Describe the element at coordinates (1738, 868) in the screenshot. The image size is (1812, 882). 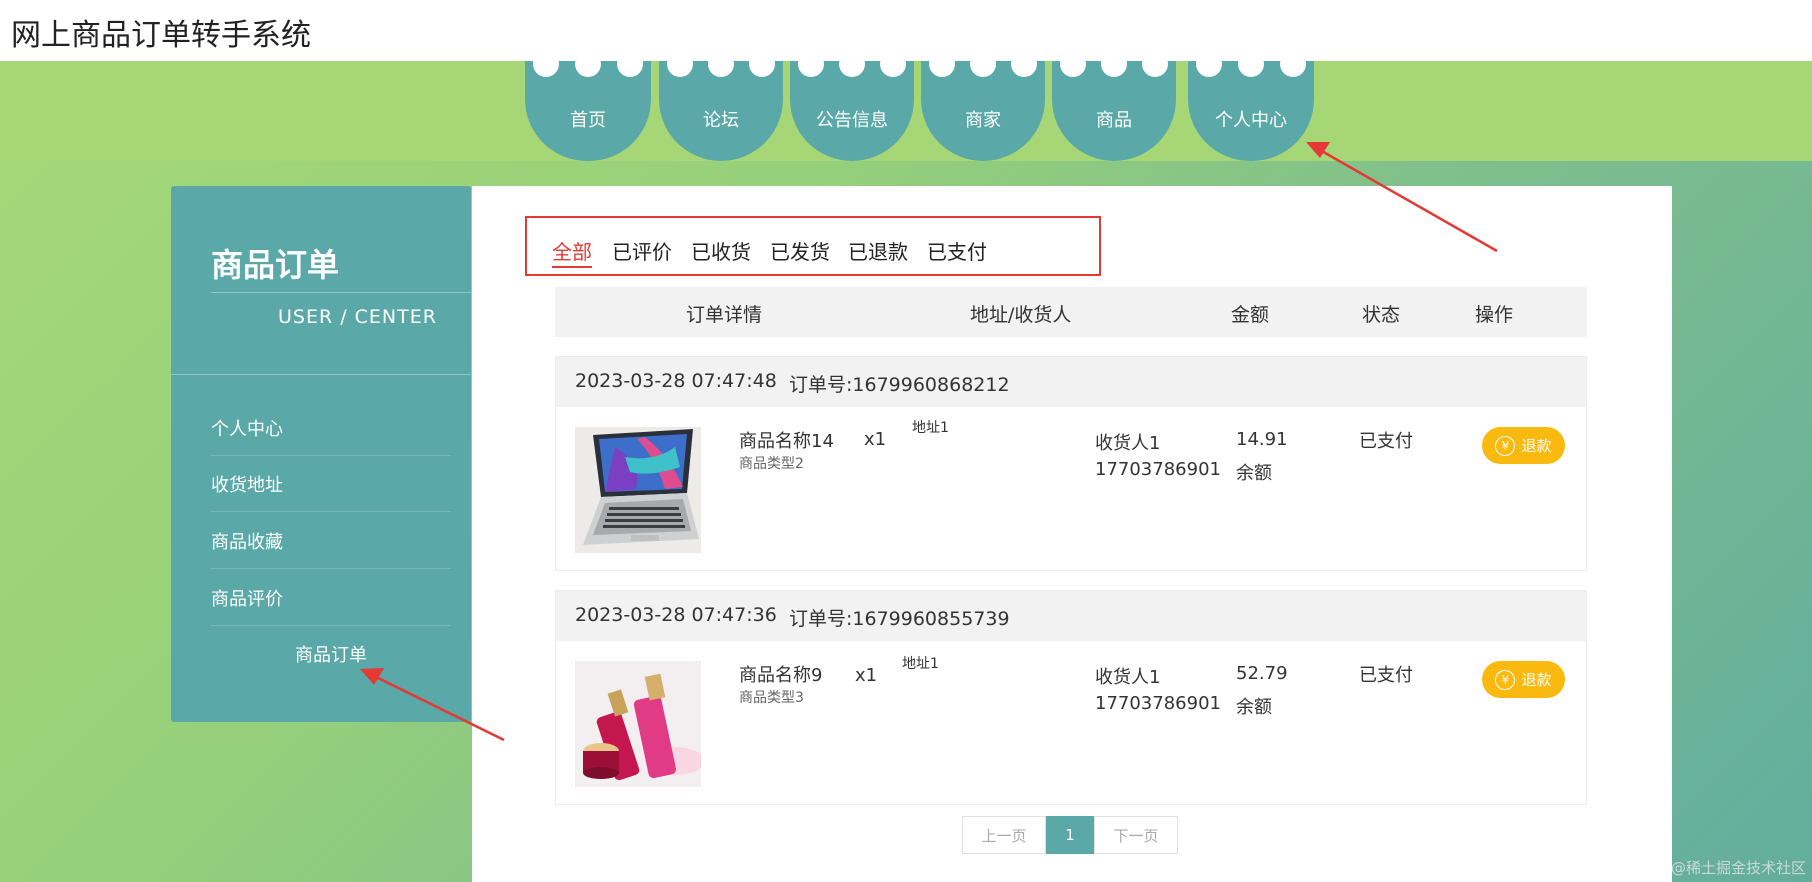
I see `watermark: @稀土掘金技术社区` at that location.